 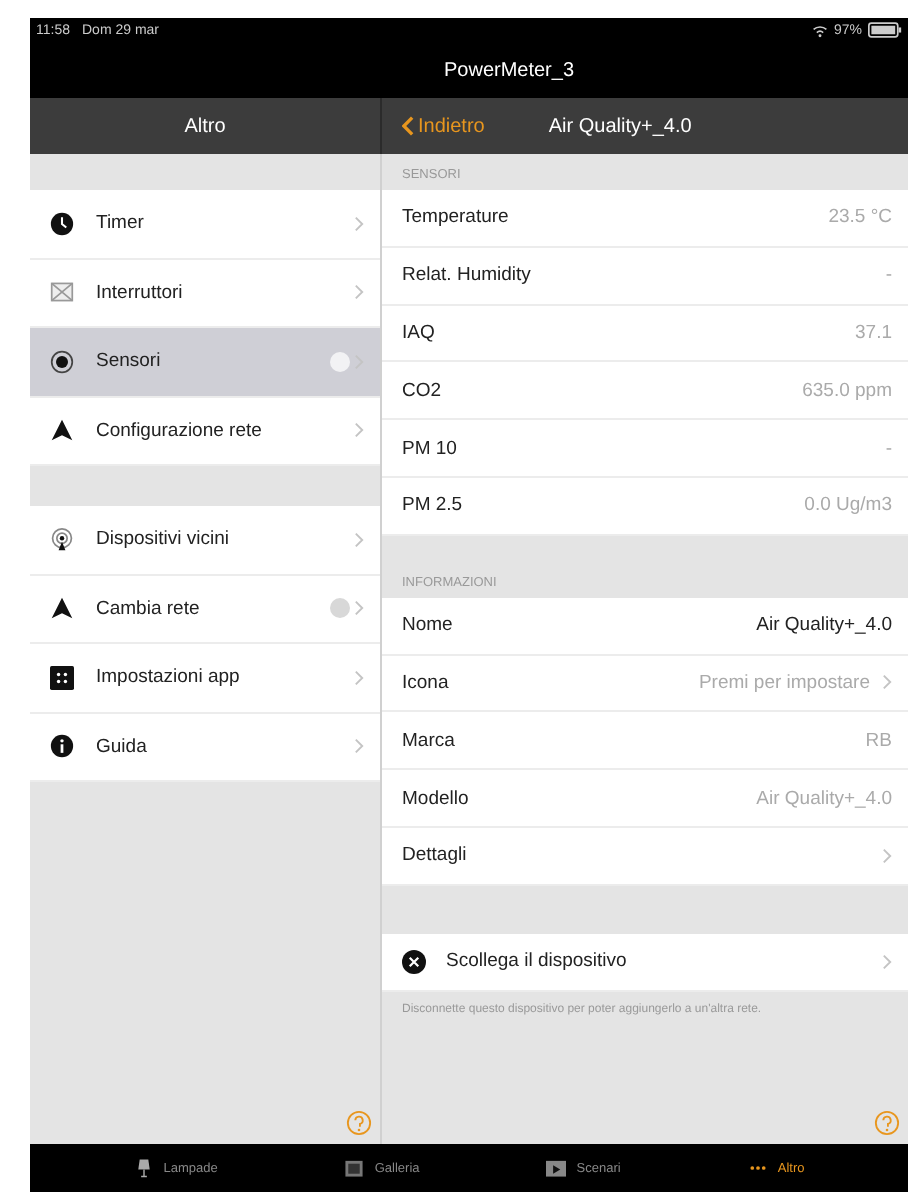 What do you see at coordinates (62, 223) in the screenshot?
I see `clock-icon` at bounding box center [62, 223].